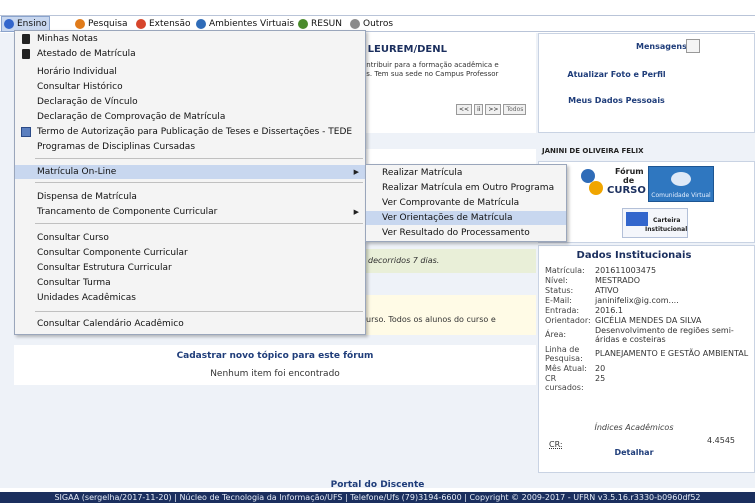 The height and width of the screenshot is (503, 755). I want to click on dados-row: Matrícula: 201611003475, so click(650, 271).